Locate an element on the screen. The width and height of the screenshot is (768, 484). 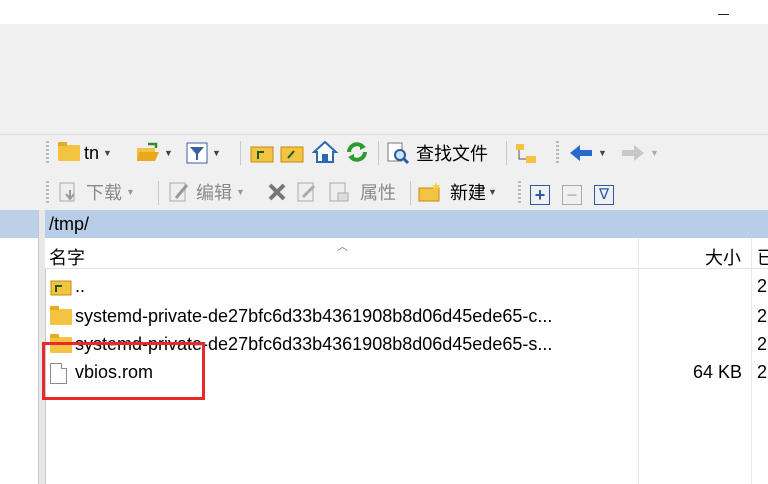
open-folder-icon is located at coordinates (148, 151).